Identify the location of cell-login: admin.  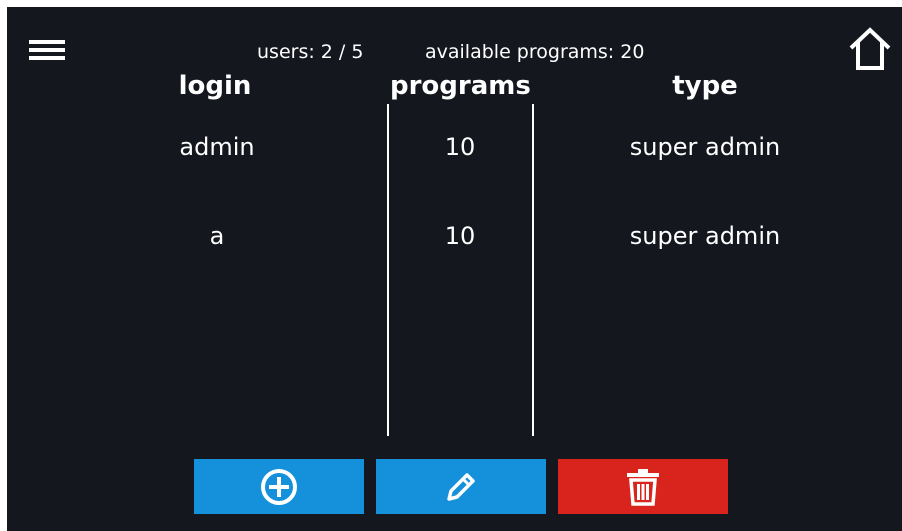
(217, 147).